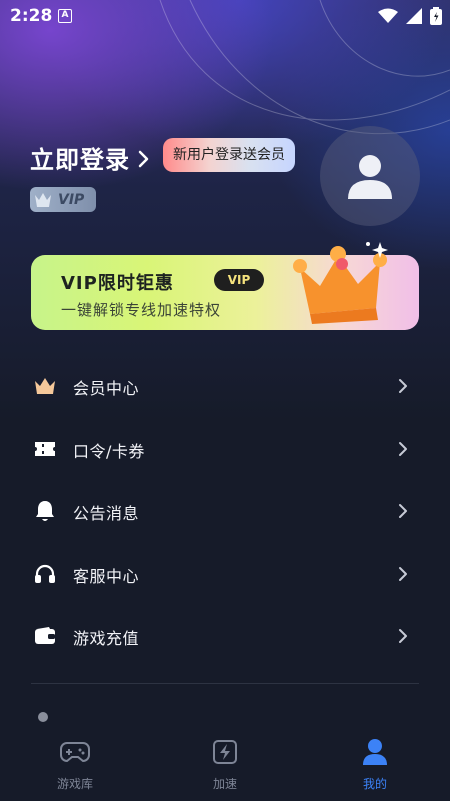 Image resolution: width=450 pixels, height=801 pixels. I want to click on crown-icon, so click(45, 386).